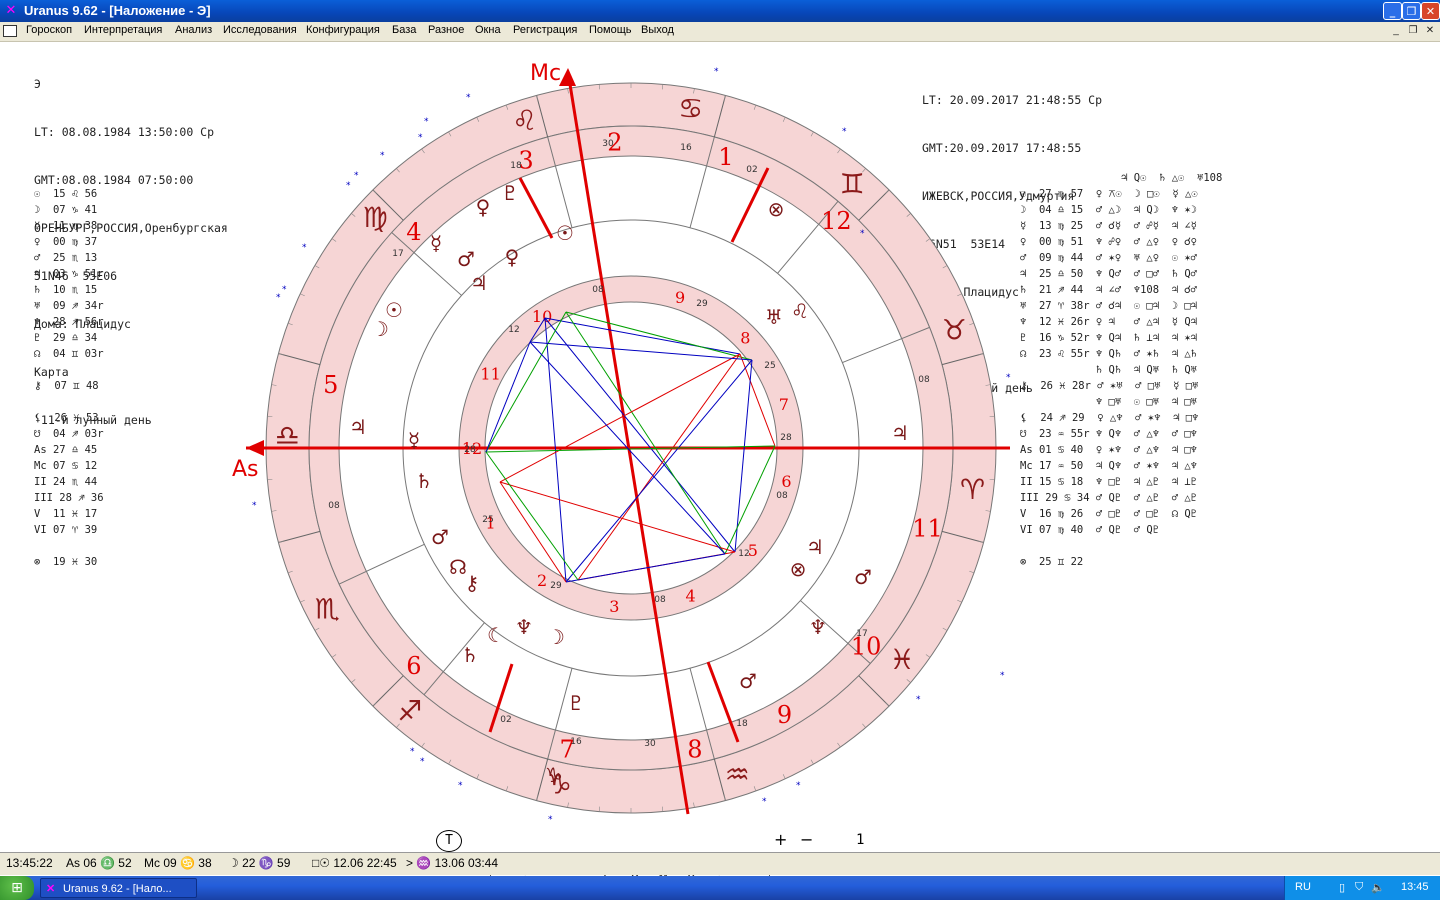 Image resolution: width=1440 pixels, height=900 pixels. Describe the element at coordinates (375, 217) in the screenshot. I see `zodiac-sign-glyph: ♍` at that location.